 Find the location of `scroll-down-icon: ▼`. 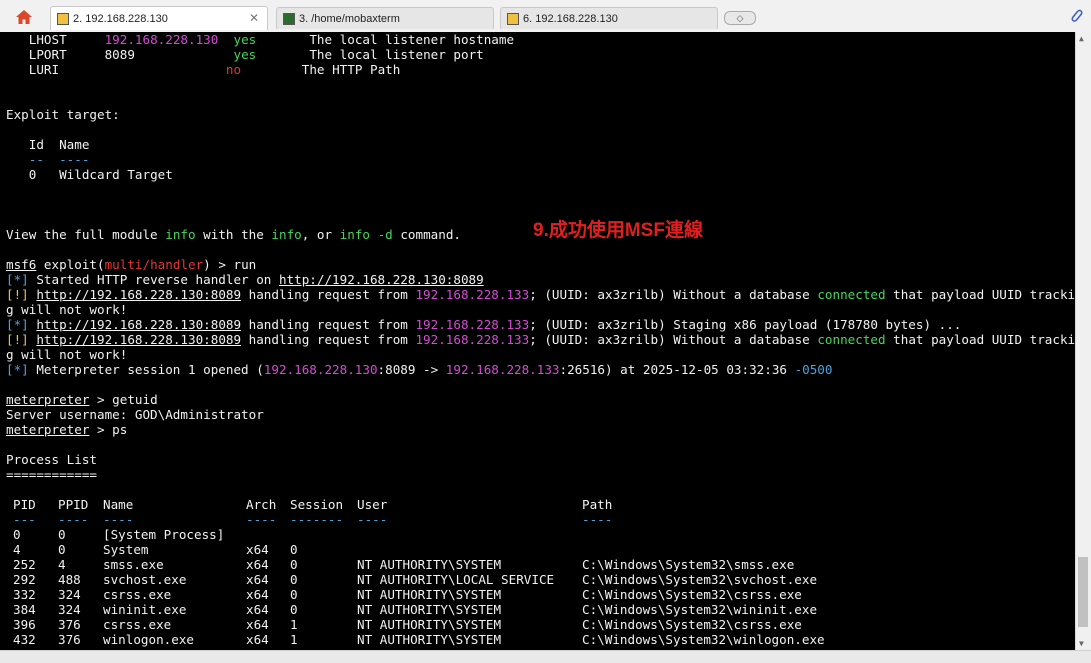

scroll-down-icon: ▼ is located at coordinates (1081, 643).